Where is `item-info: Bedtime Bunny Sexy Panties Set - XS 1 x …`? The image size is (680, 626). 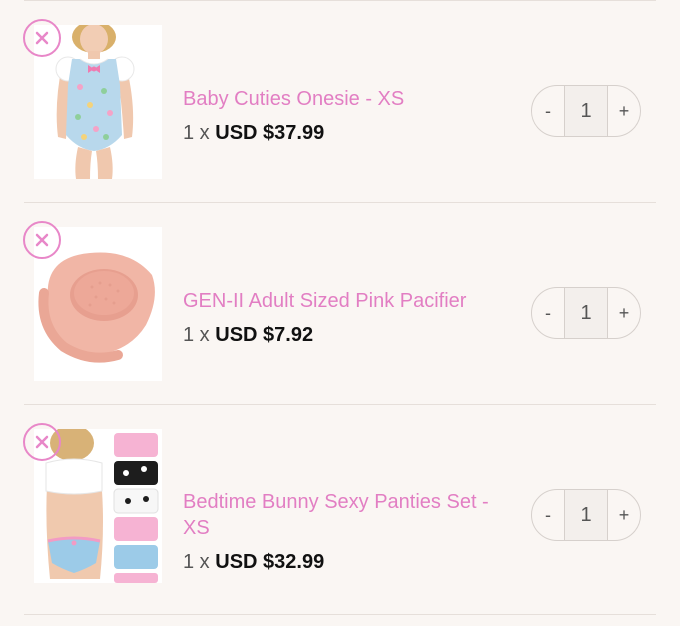
item-info: Bedtime Bunny Sexy Panties Set - XS 1 x … is located at coordinates (348, 532).